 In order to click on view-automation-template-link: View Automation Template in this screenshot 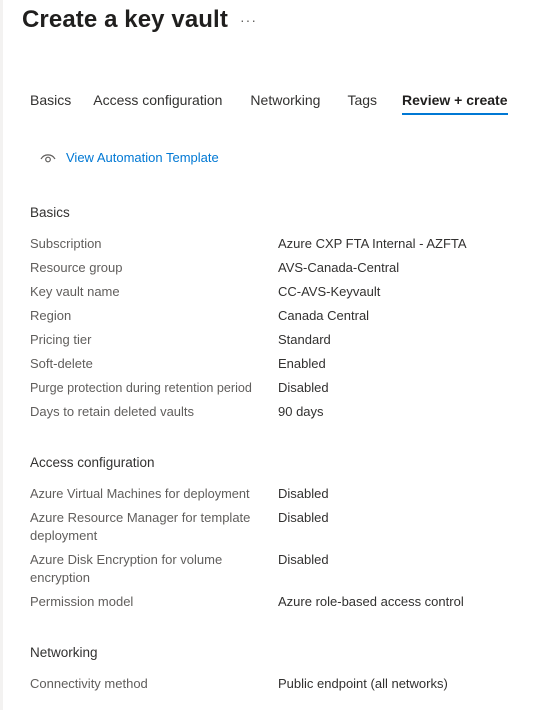, I will do `click(129, 157)`.